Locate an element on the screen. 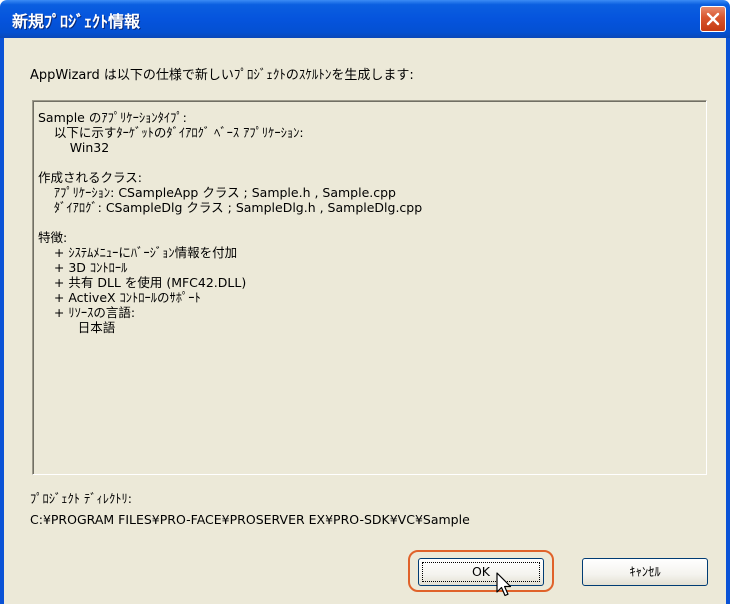  info-line: 特徴: is located at coordinates (53, 237).